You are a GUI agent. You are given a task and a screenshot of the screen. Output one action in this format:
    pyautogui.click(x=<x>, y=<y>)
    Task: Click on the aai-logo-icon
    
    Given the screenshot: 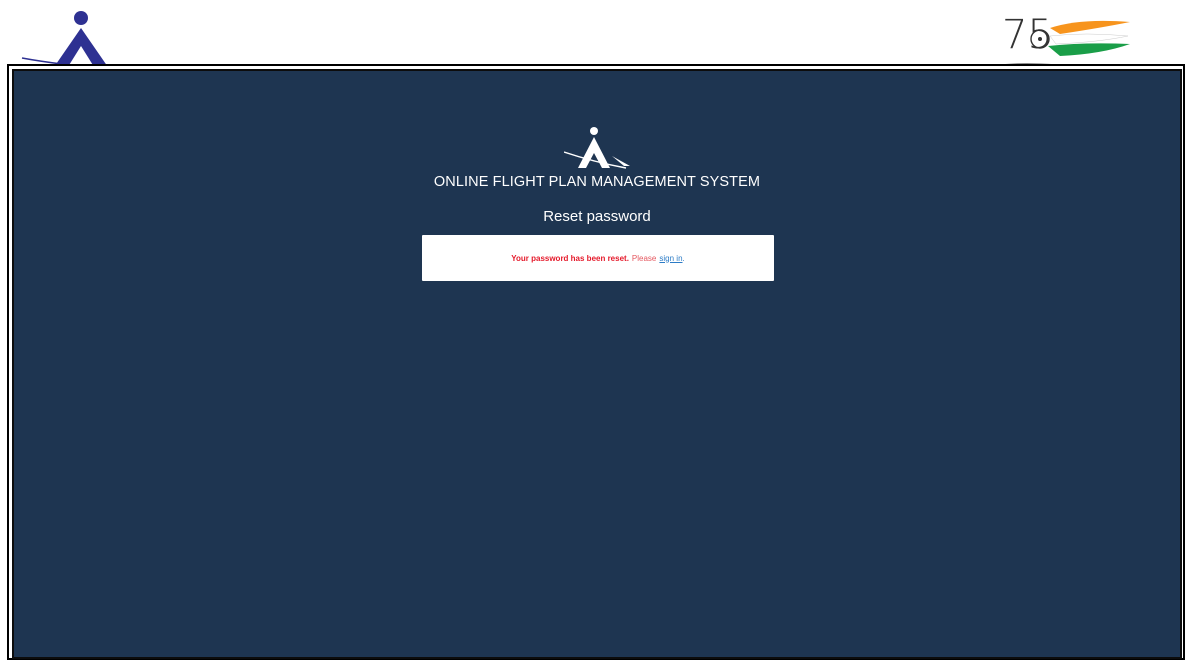 What is the action you would take?
    pyautogui.click(x=71, y=40)
    